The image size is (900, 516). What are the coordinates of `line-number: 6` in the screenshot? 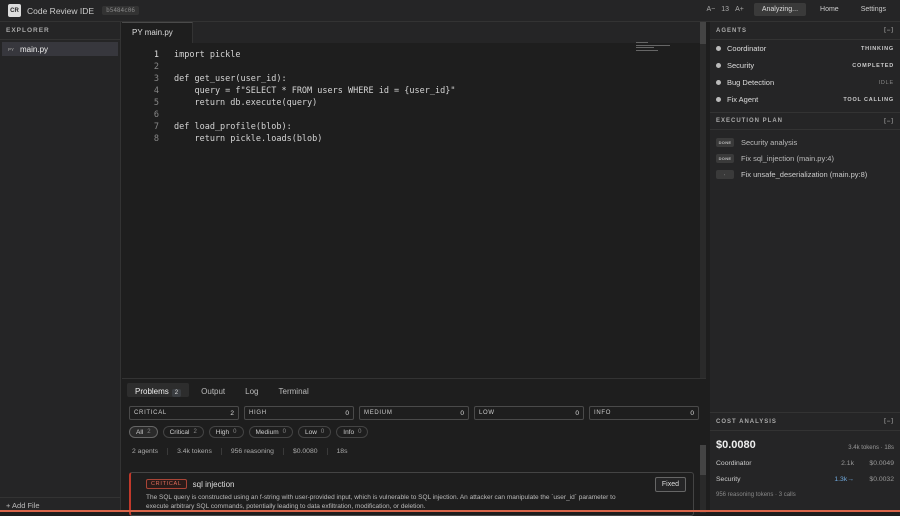 It's located at (140, 115).